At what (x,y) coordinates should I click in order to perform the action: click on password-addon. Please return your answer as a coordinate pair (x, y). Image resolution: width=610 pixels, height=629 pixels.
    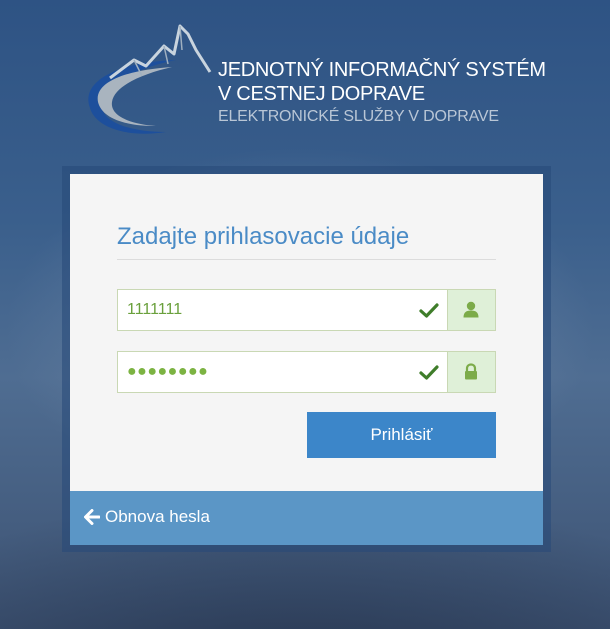
    Looking at the image, I should click on (471, 372).